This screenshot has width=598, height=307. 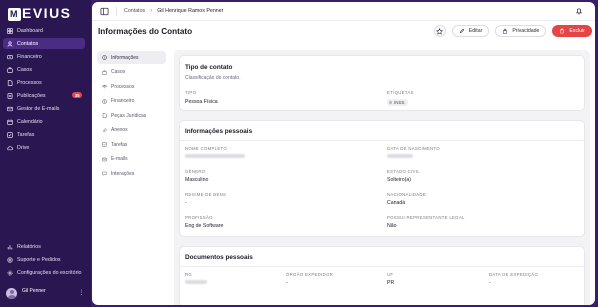 I want to click on tab-processos: Processos, so click(x=131, y=86).